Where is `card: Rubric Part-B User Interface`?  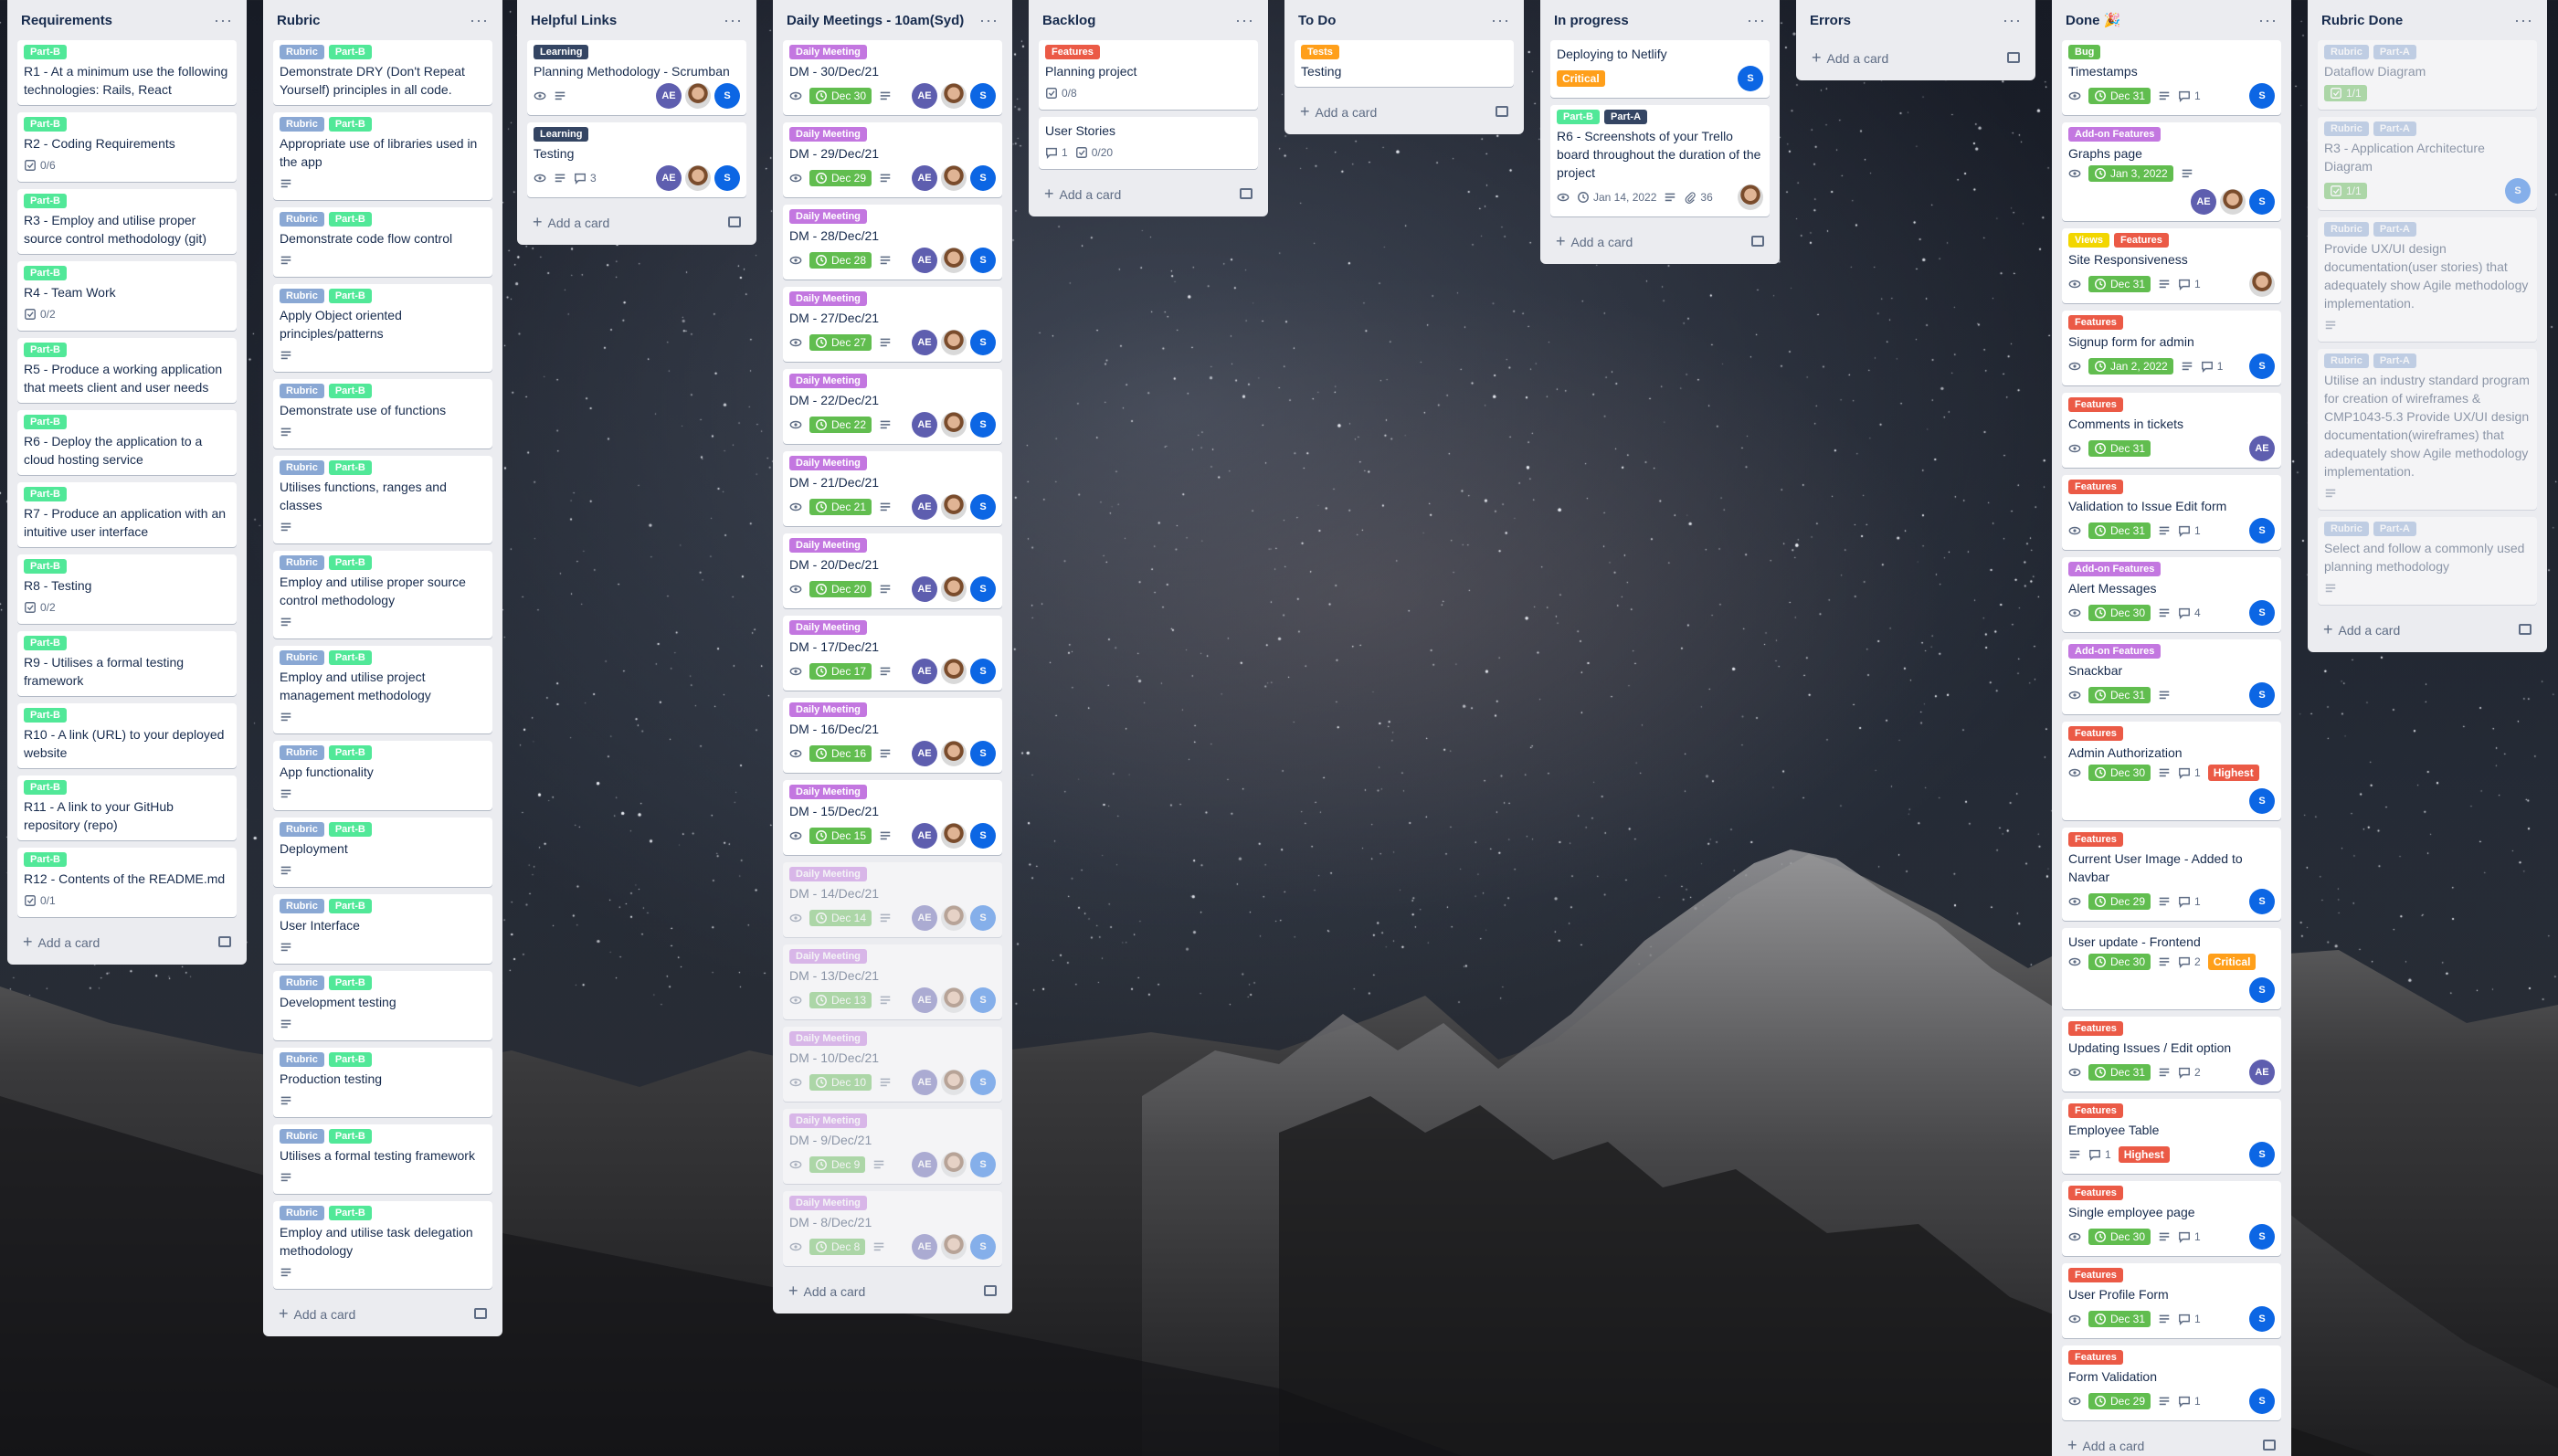 card: Rubric Part-B User Interface is located at coordinates (382, 929).